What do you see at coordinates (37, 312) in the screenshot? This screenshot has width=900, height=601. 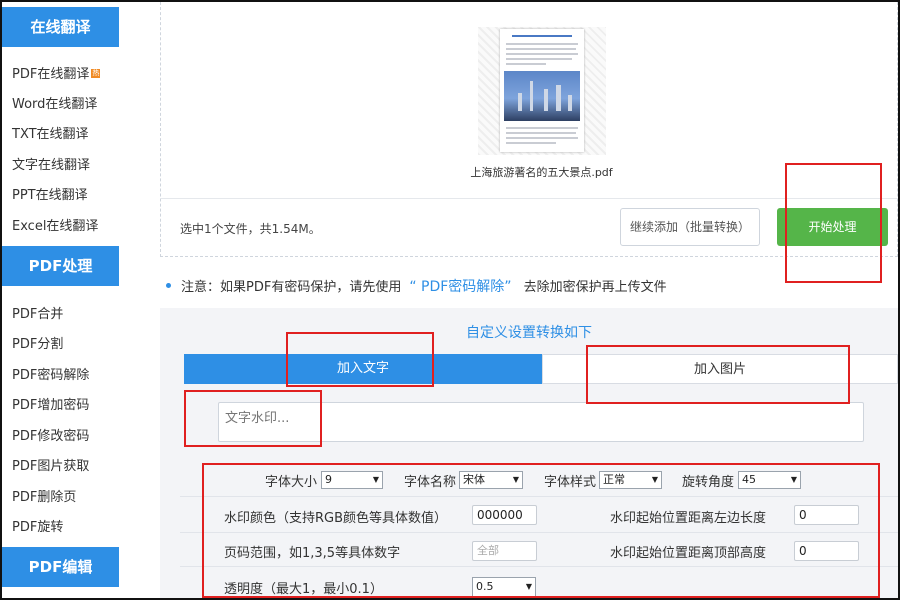 I see `sidebar-item-pdf-merge: PDF合并` at bounding box center [37, 312].